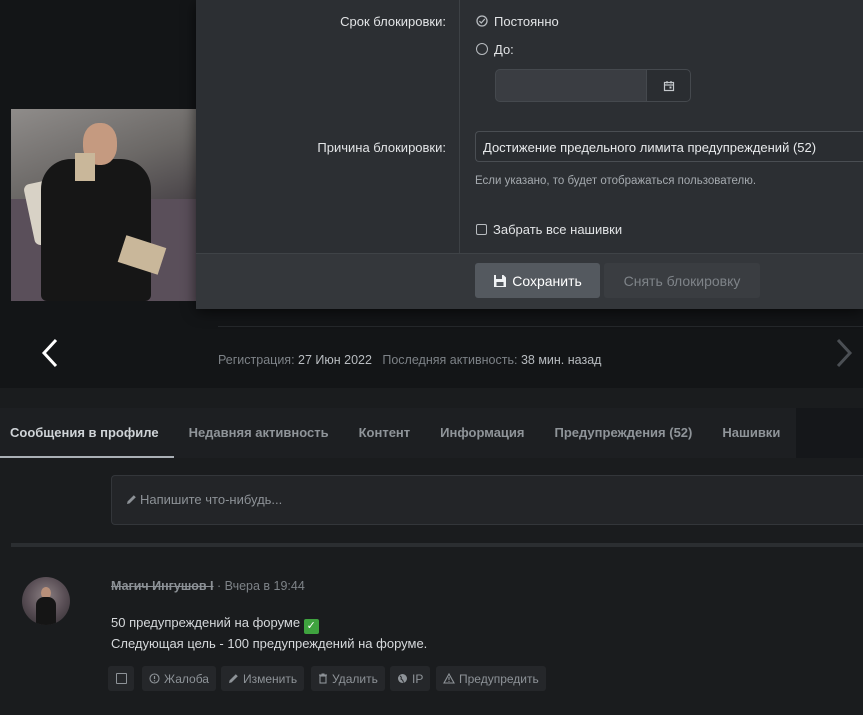 Image resolution: width=863 pixels, height=715 pixels. Describe the element at coordinates (51, 353) in the screenshot. I see `prev-arrow-icon` at that location.